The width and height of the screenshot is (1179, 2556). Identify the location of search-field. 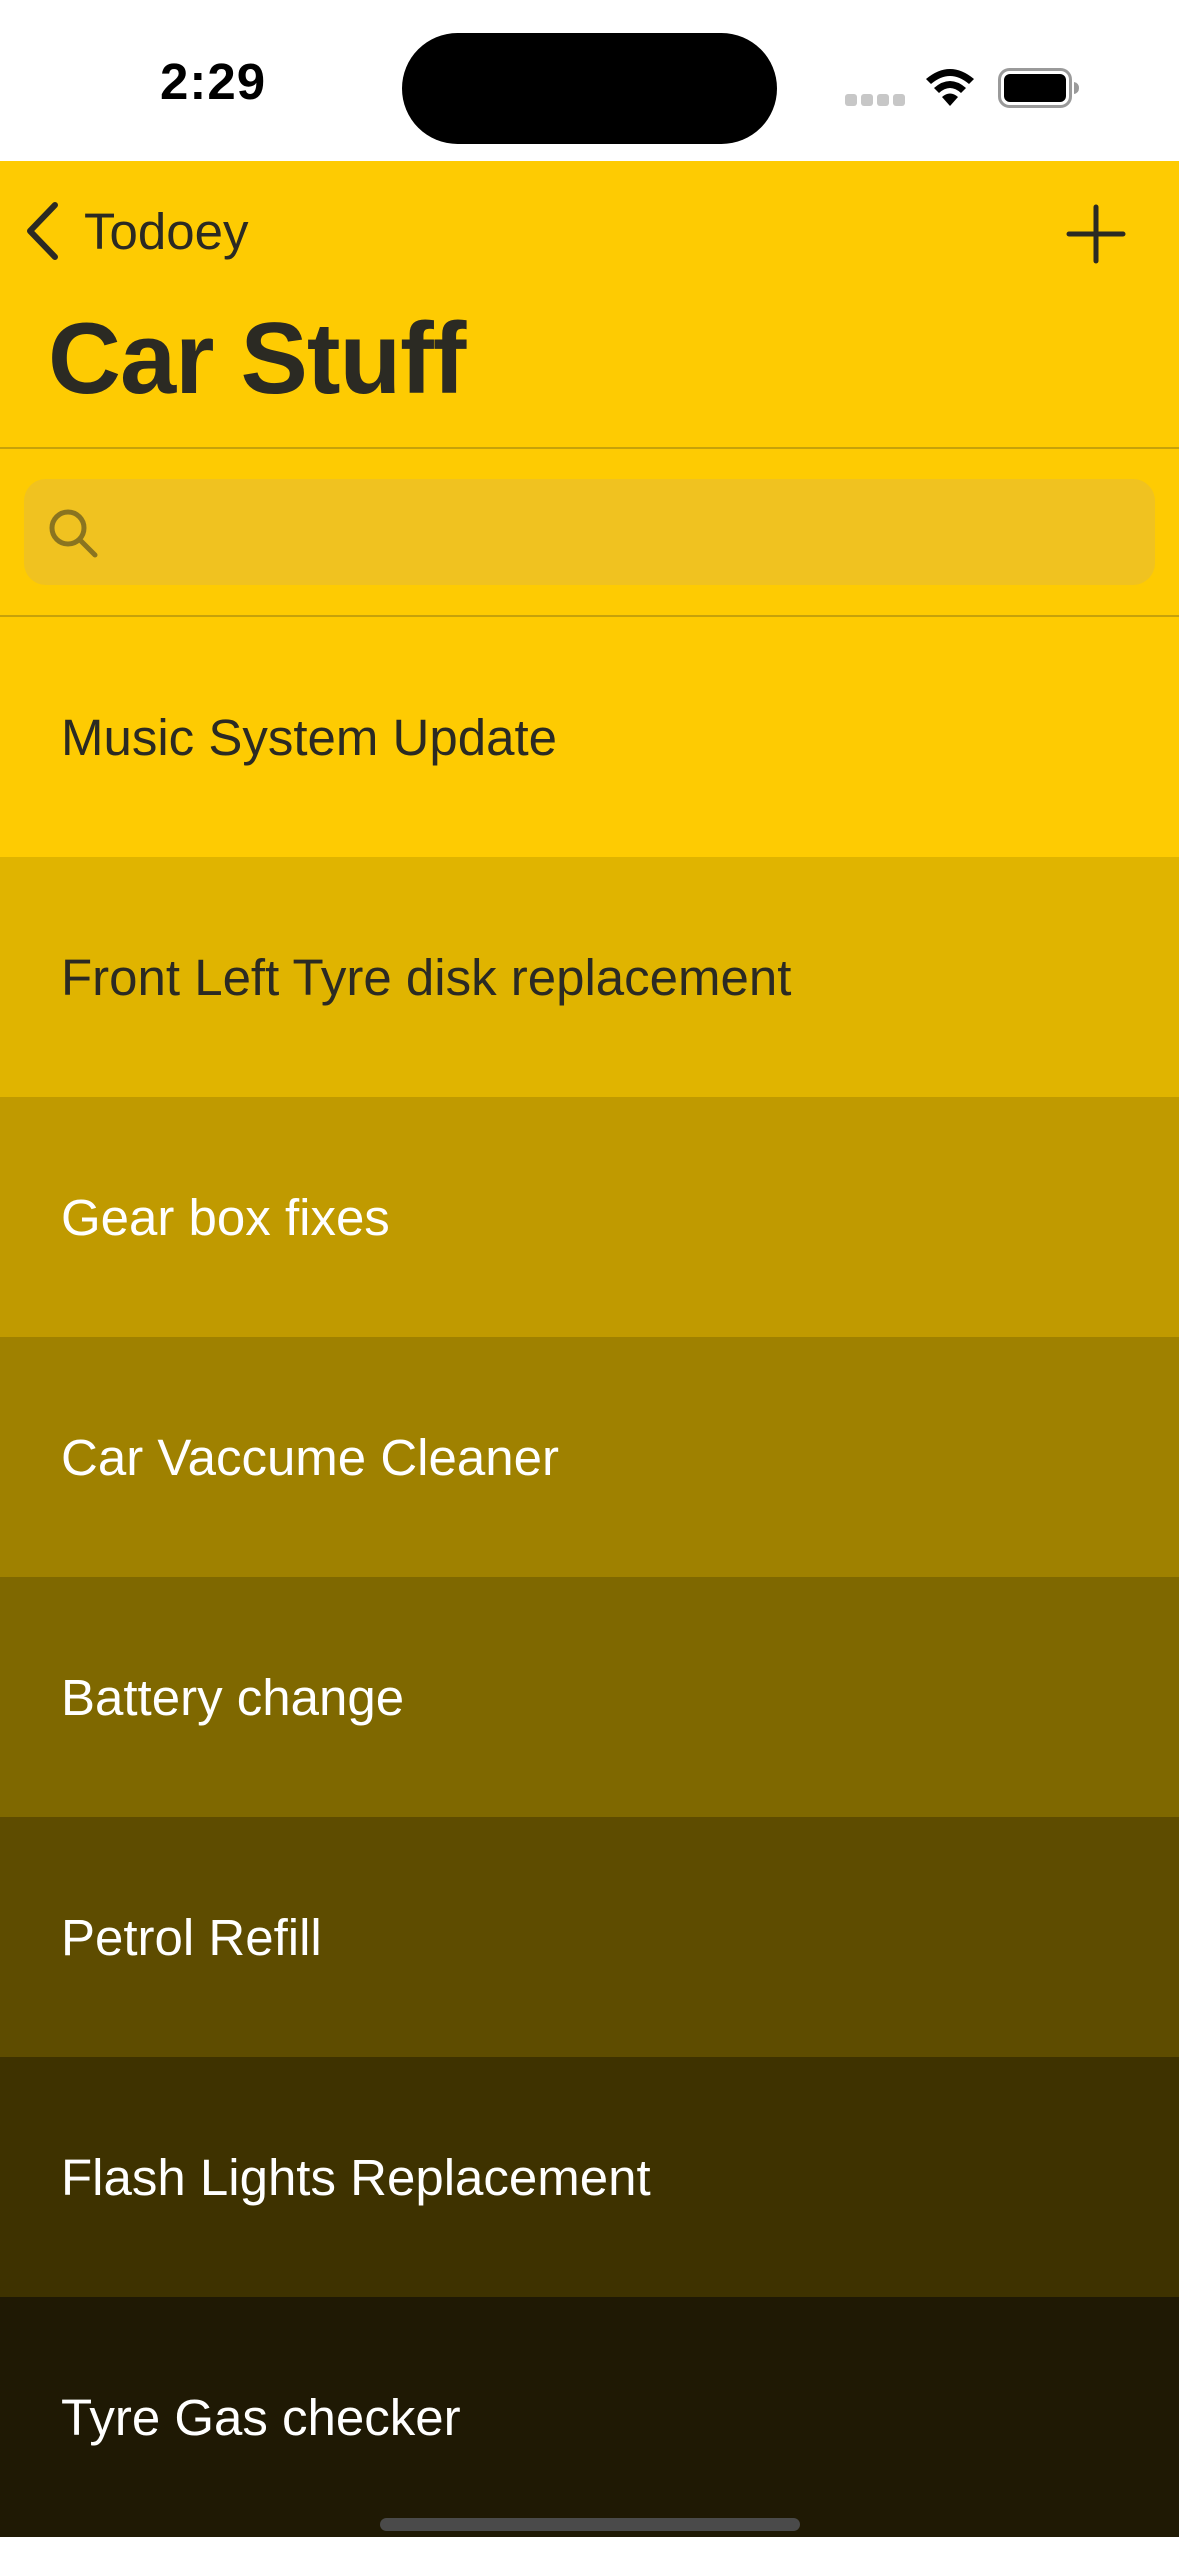
(589, 532).